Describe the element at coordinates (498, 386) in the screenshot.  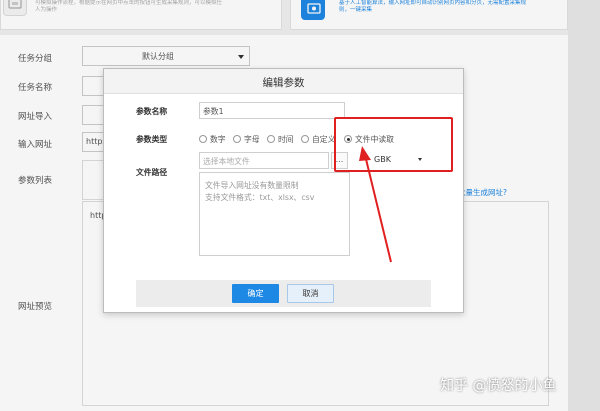
I see `watermark: 知乎 @愤怒的小鱼` at that location.